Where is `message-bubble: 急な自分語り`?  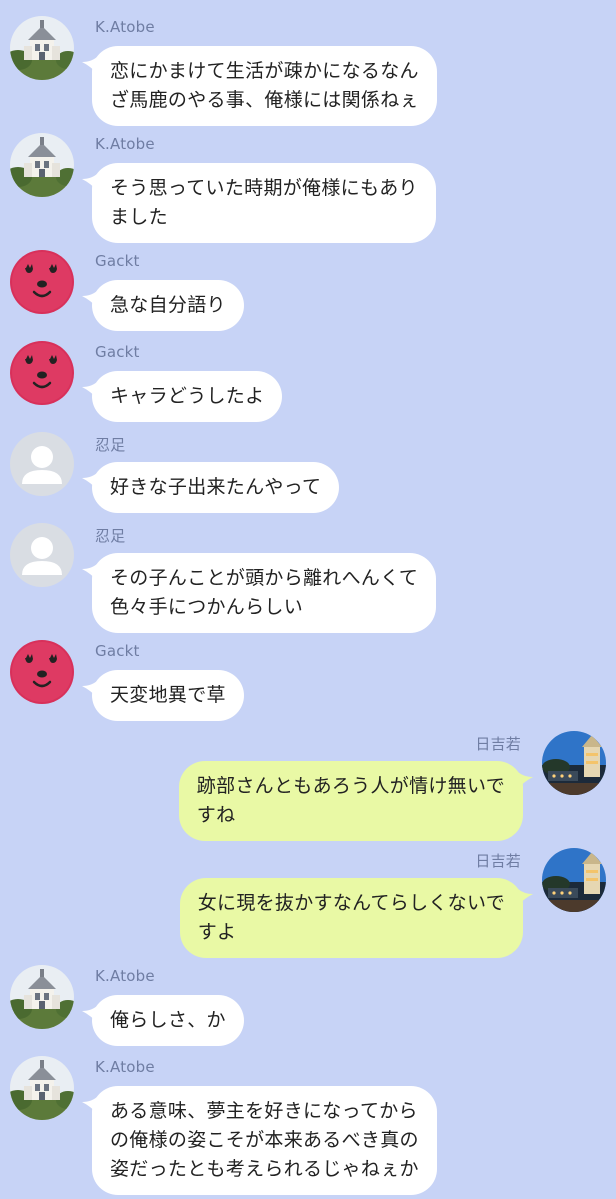
message-bubble: 急な自分語り is located at coordinates (168, 305).